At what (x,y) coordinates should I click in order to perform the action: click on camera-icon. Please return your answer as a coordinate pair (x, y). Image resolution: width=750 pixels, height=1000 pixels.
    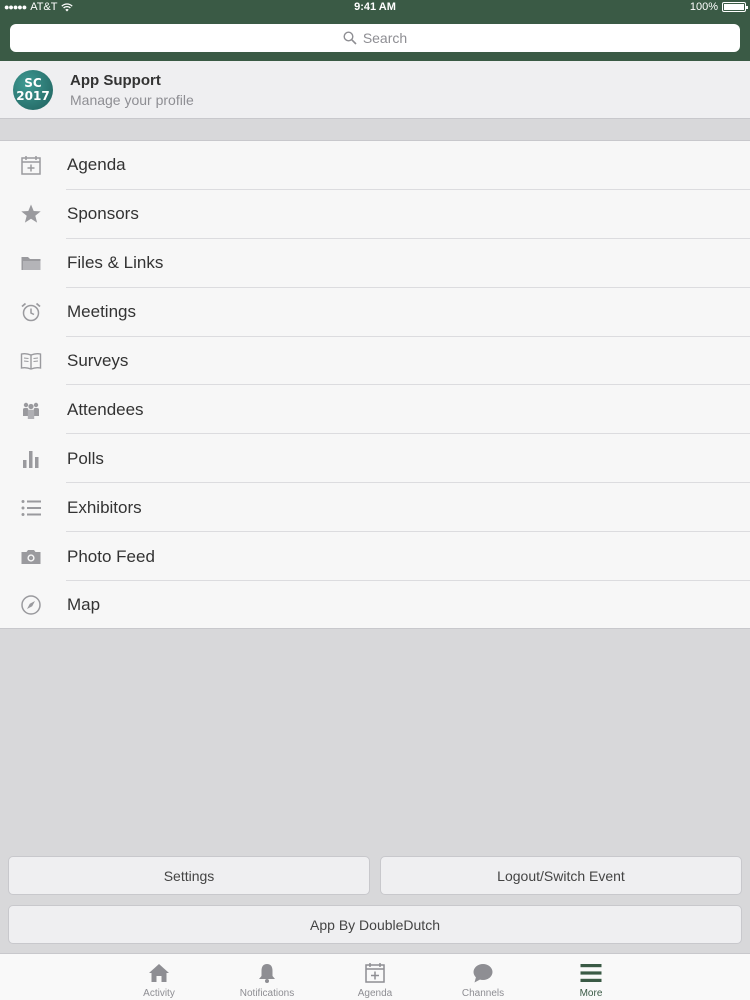
    Looking at the image, I should click on (31, 557).